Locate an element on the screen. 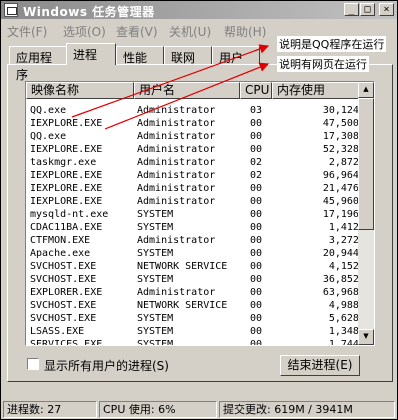 This screenshot has width=398, height=420. show-all-users-label: 显示所有用户的进程(S) is located at coordinates (106, 365).